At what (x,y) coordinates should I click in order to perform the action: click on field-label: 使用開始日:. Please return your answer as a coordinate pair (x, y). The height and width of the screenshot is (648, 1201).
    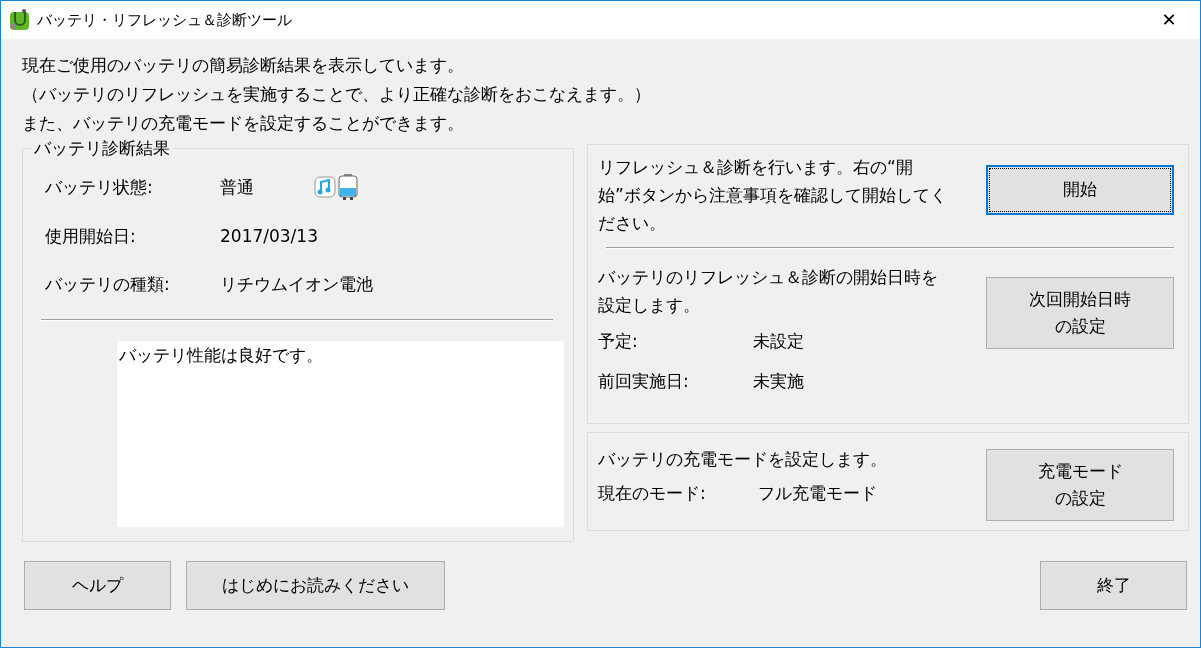
    Looking at the image, I should click on (91, 235).